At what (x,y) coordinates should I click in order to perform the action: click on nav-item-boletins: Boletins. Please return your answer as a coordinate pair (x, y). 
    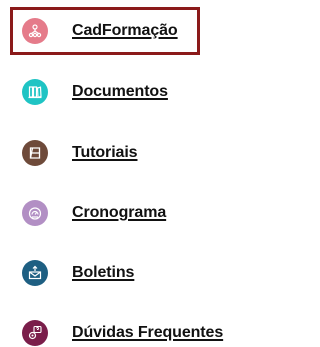
    Looking at the image, I should click on (78, 273).